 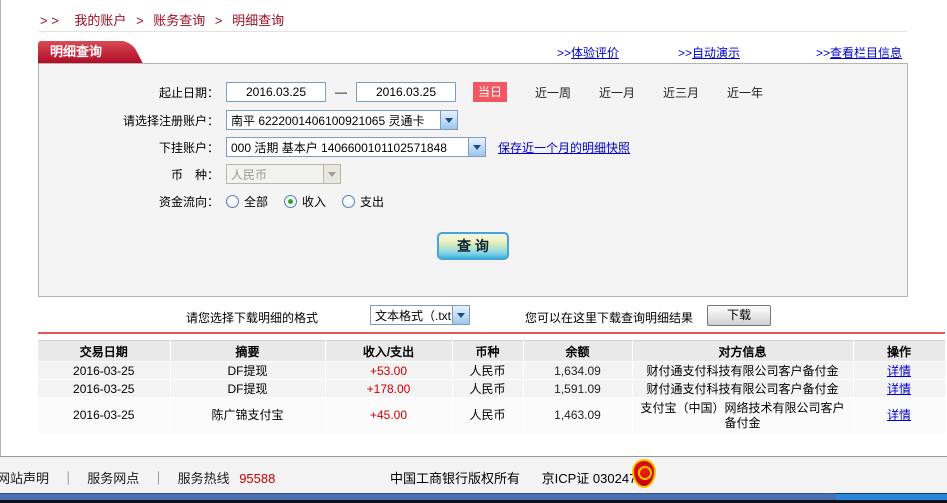 What do you see at coordinates (179, 20) in the screenshot?
I see `breadcrumb-account-query: 账务查询` at bounding box center [179, 20].